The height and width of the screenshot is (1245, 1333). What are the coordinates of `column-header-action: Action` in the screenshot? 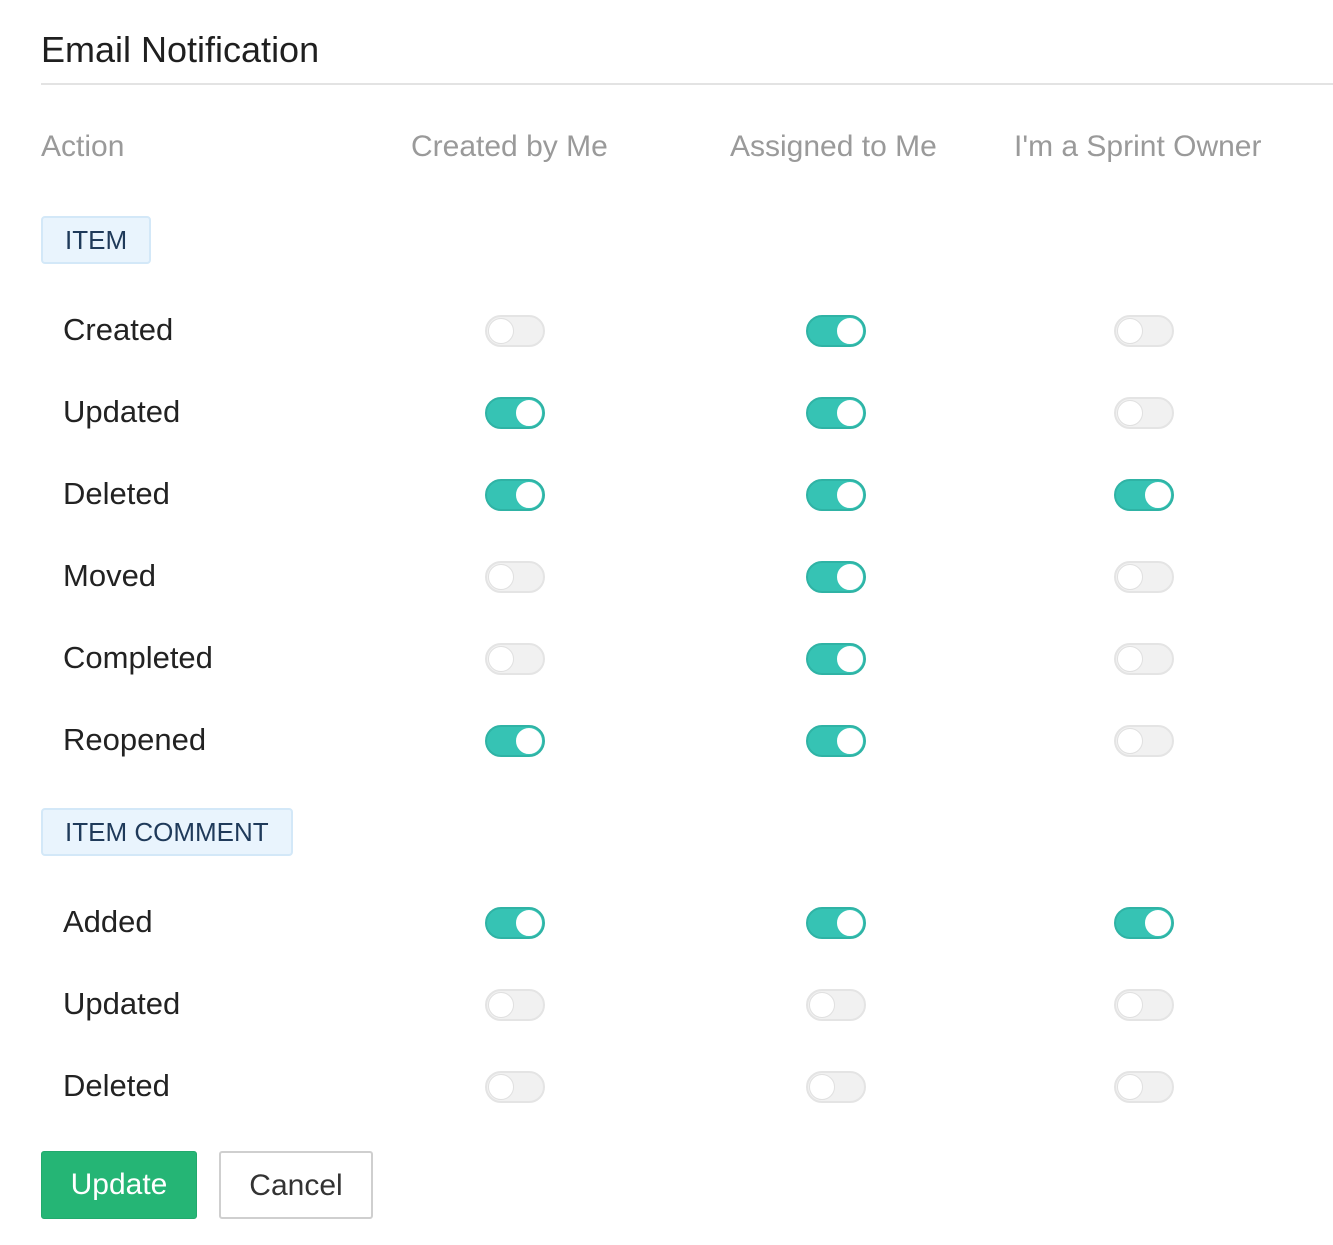 It's located at (83, 146).